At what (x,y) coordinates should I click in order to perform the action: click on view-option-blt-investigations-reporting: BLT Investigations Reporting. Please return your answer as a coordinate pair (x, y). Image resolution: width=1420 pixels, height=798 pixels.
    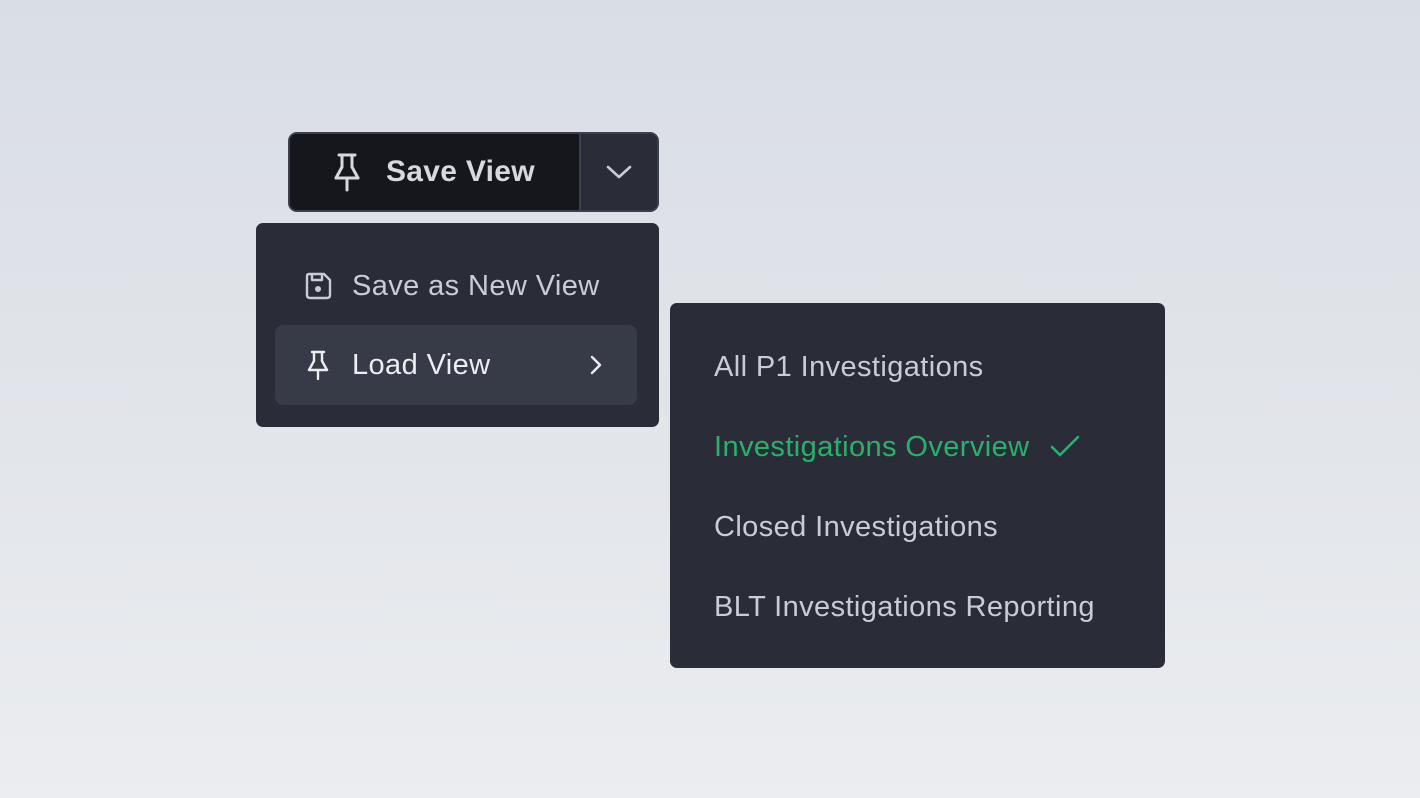
    Looking at the image, I should click on (904, 607).